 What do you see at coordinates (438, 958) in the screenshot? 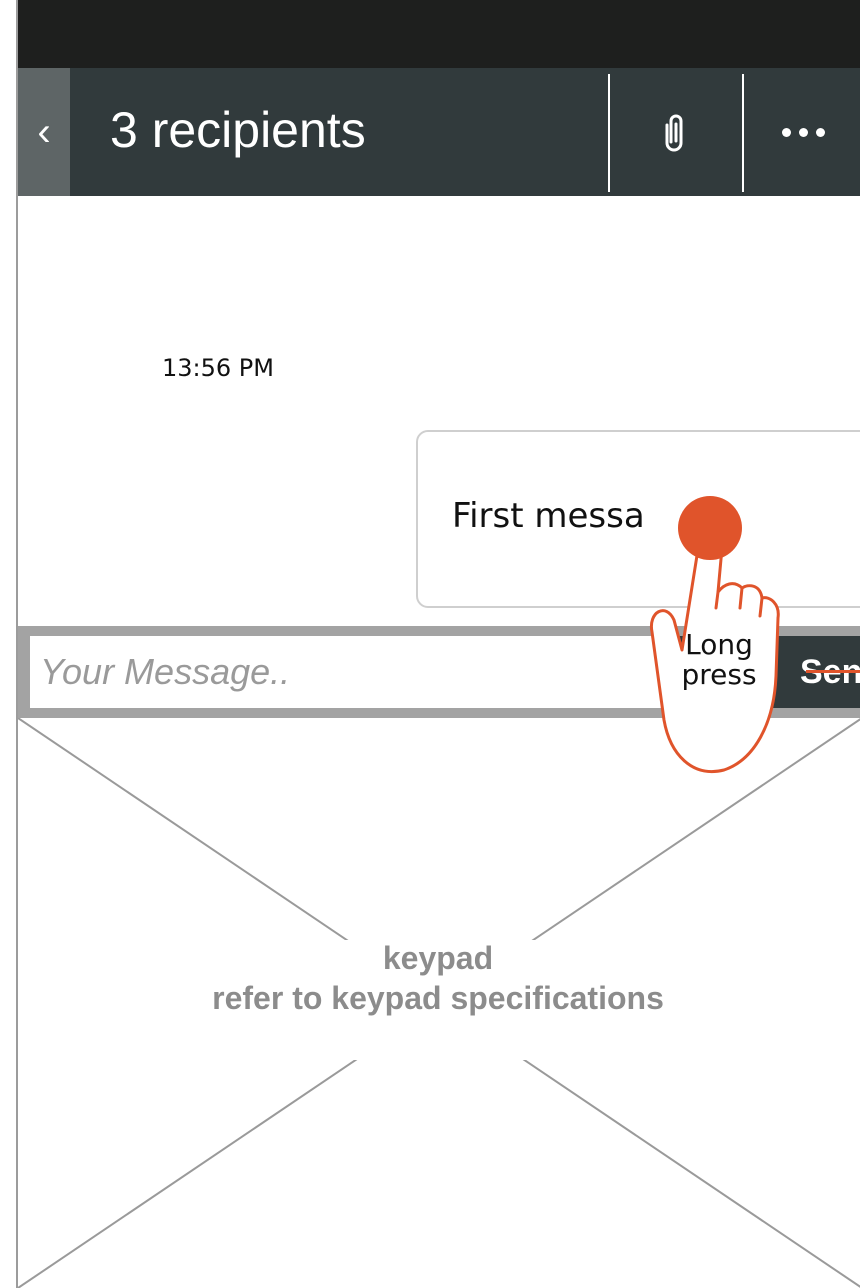
I see `keypad-title: keypad` at bounding box center [438, 958].